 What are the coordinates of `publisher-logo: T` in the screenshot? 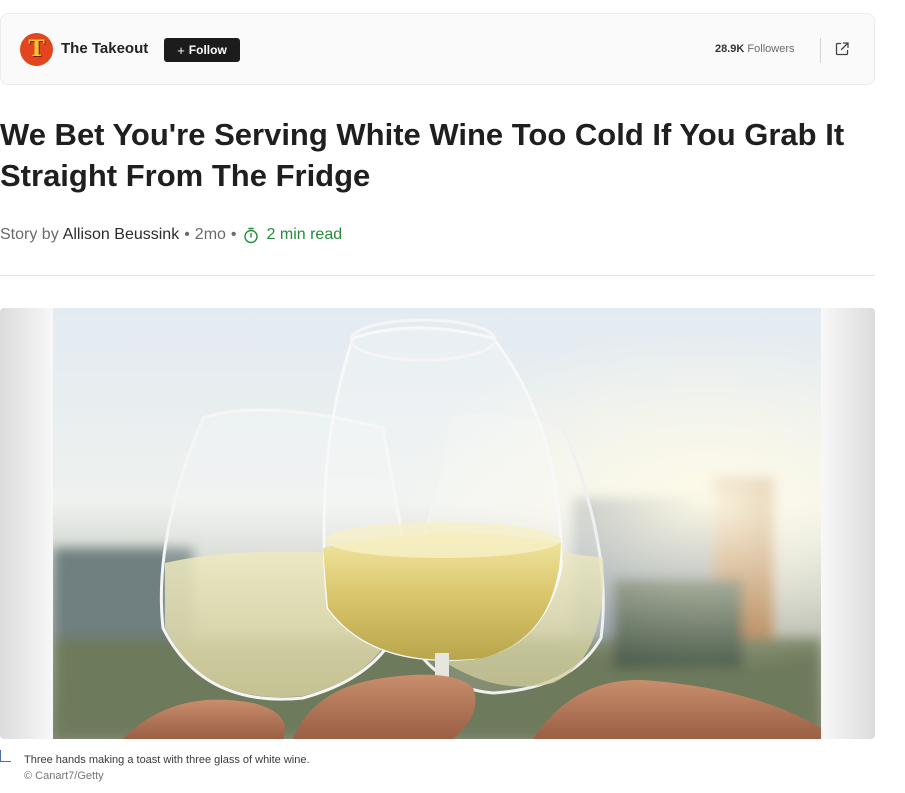 It's located at (36, 49).